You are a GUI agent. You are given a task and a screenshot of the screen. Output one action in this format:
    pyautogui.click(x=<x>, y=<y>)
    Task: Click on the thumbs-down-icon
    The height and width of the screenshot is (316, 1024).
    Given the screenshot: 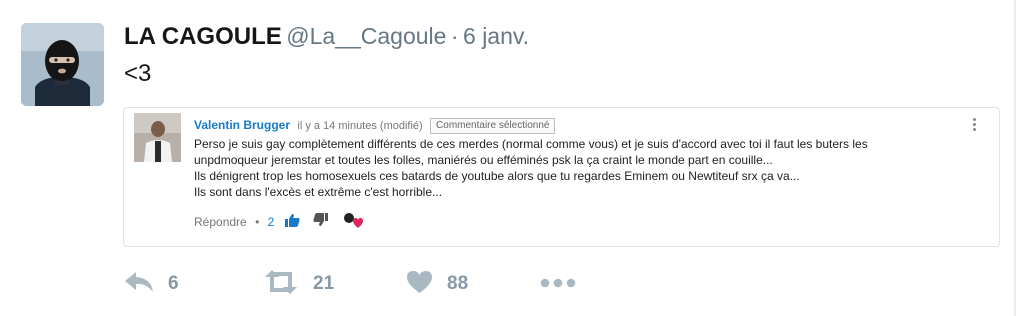 What is the action you would take?
    pyautogui.click(x=321, y=222)
    